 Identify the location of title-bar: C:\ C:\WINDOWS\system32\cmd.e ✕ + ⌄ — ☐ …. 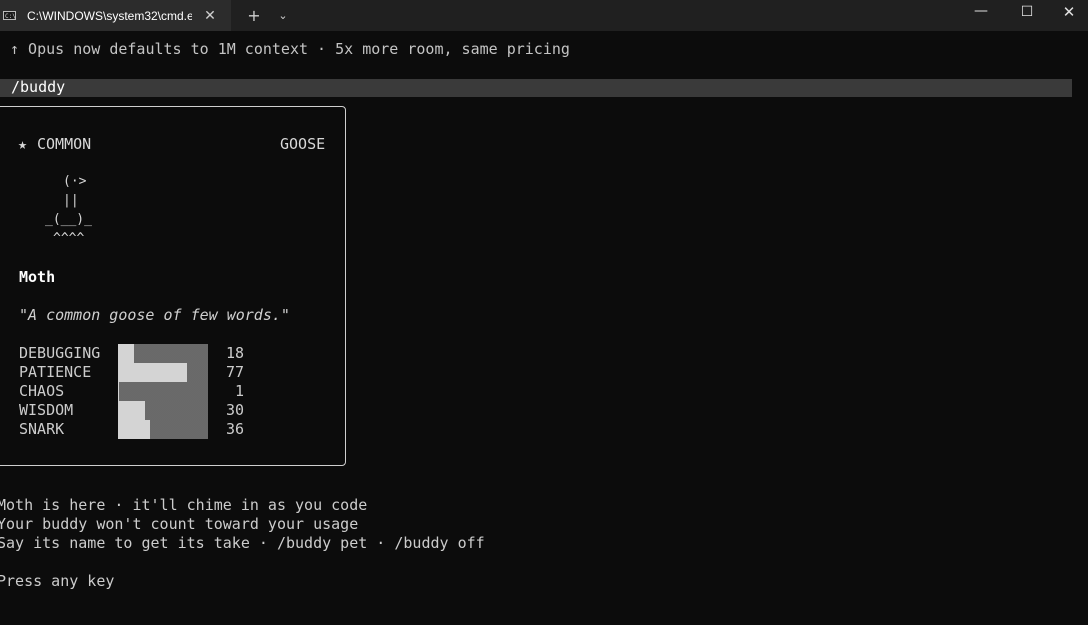
(544, 15).